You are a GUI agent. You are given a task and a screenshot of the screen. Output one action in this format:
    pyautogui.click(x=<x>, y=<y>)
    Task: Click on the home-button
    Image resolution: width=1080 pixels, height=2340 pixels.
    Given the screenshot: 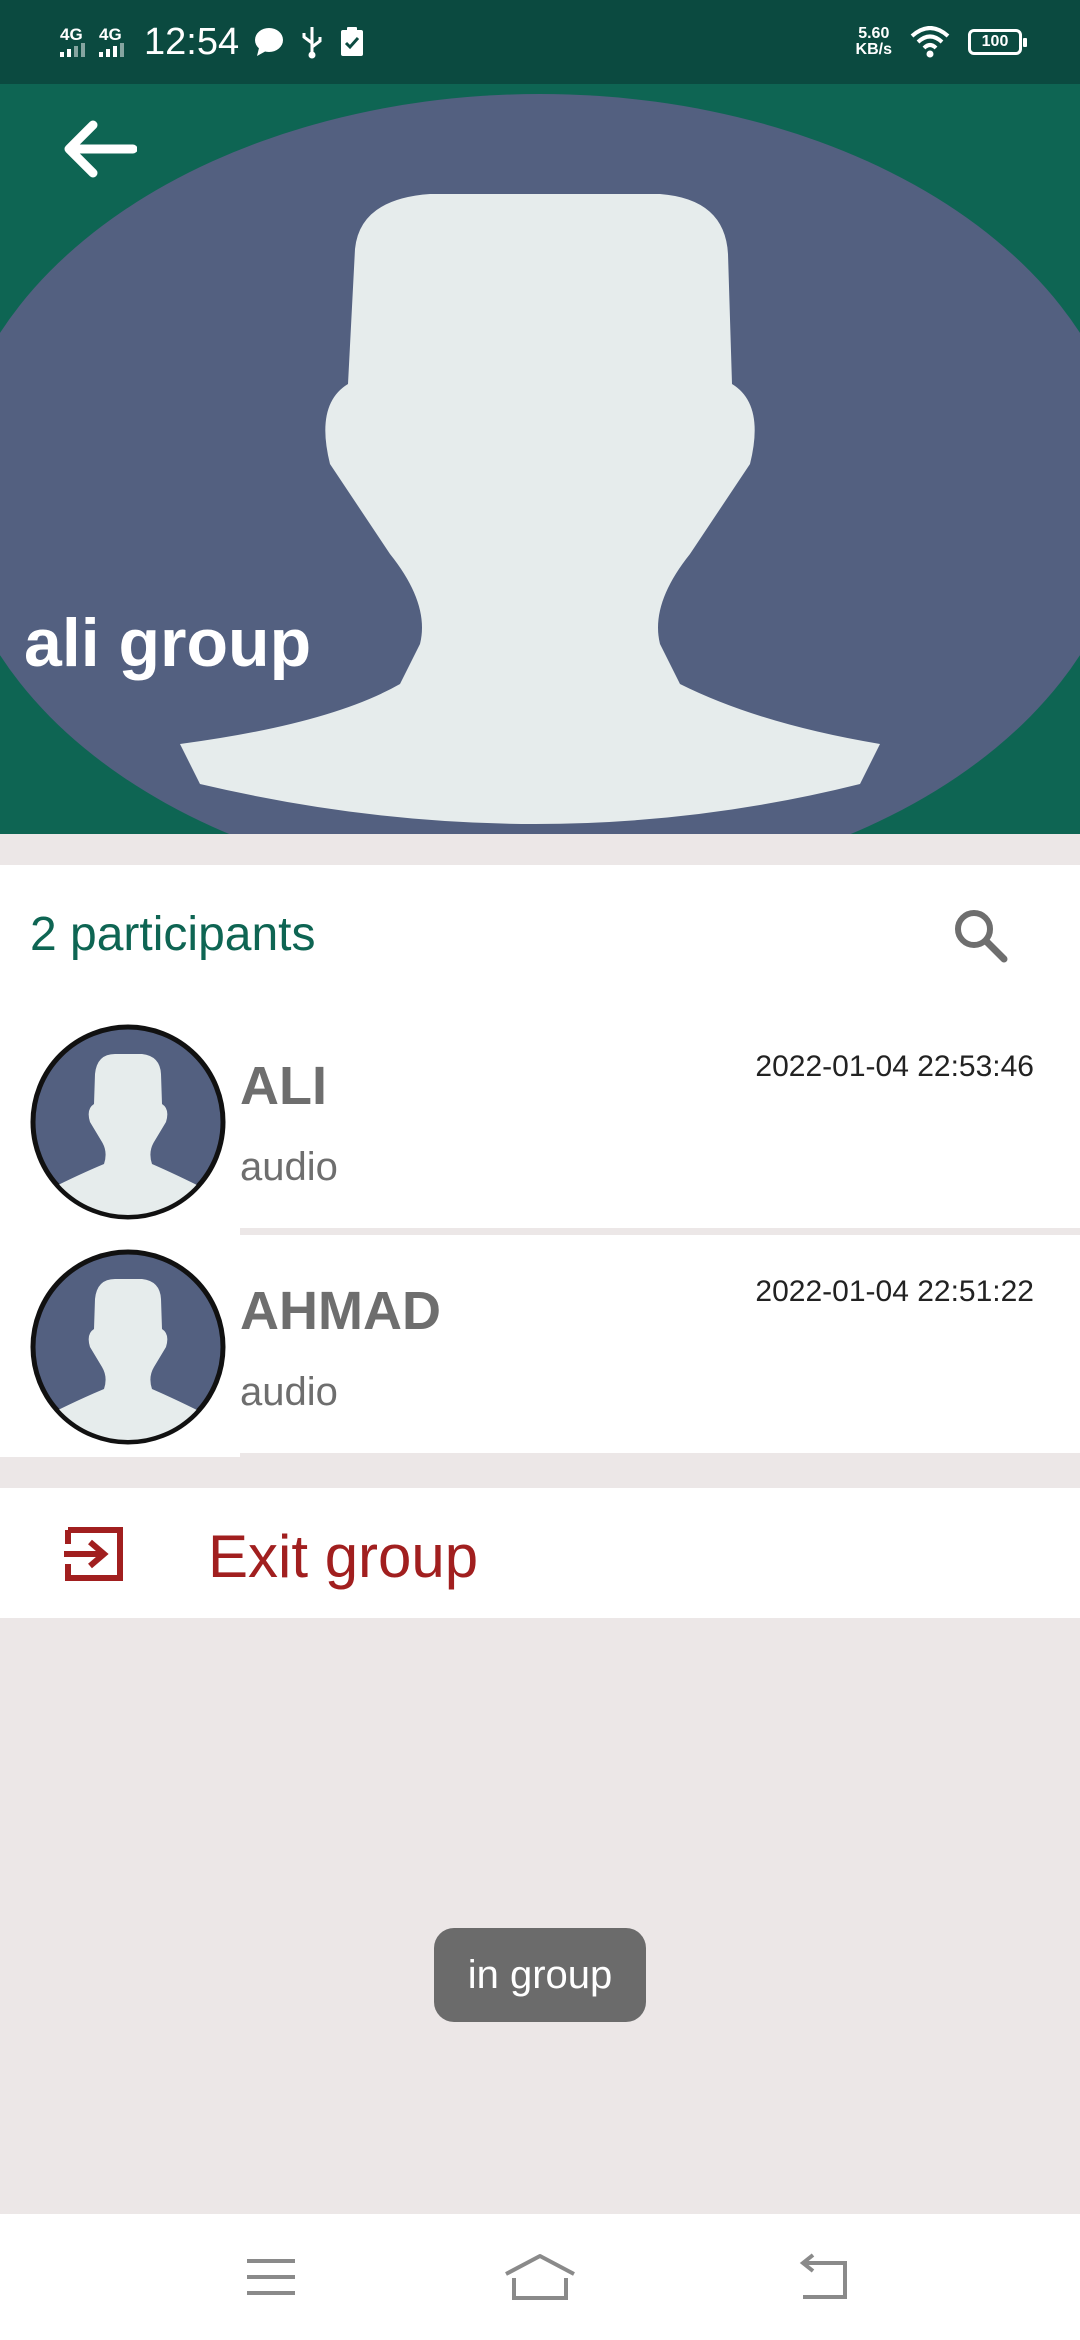 What is the action you would take?
    pyautogui.click(x=540, y=2277)
    